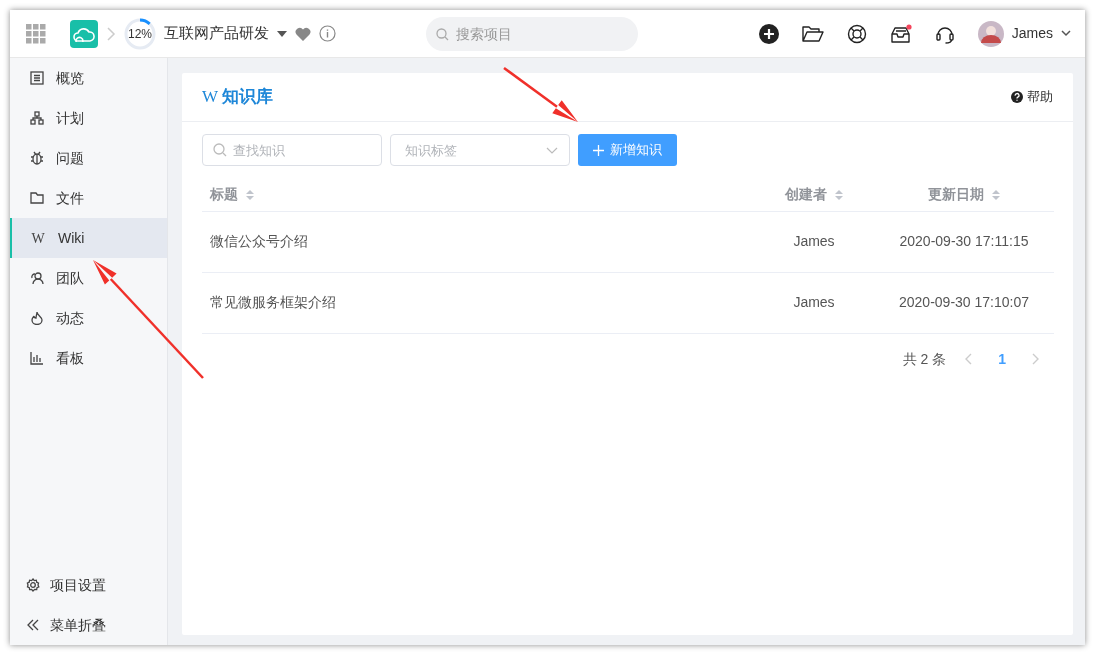 The image size is (1095, 655). Describe the element at coordinates (532, 34) in the screenshot. I see `search-field: 搜索项目` at that location.